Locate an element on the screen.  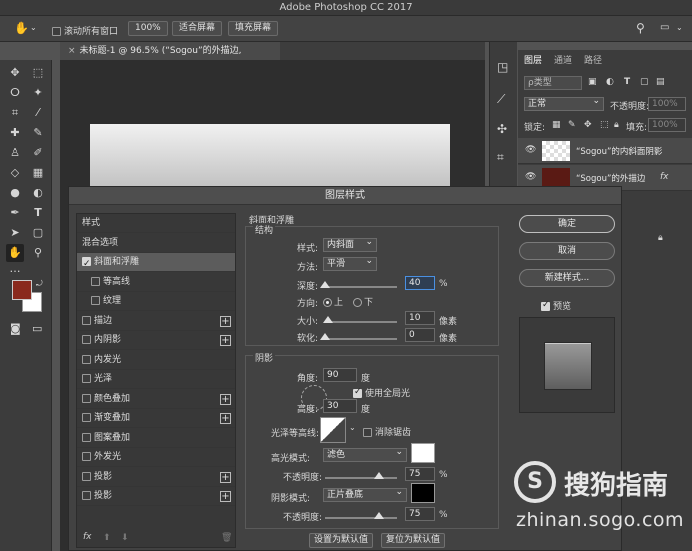
style-list-item: 纹理 is located at coordinates (156, 301).